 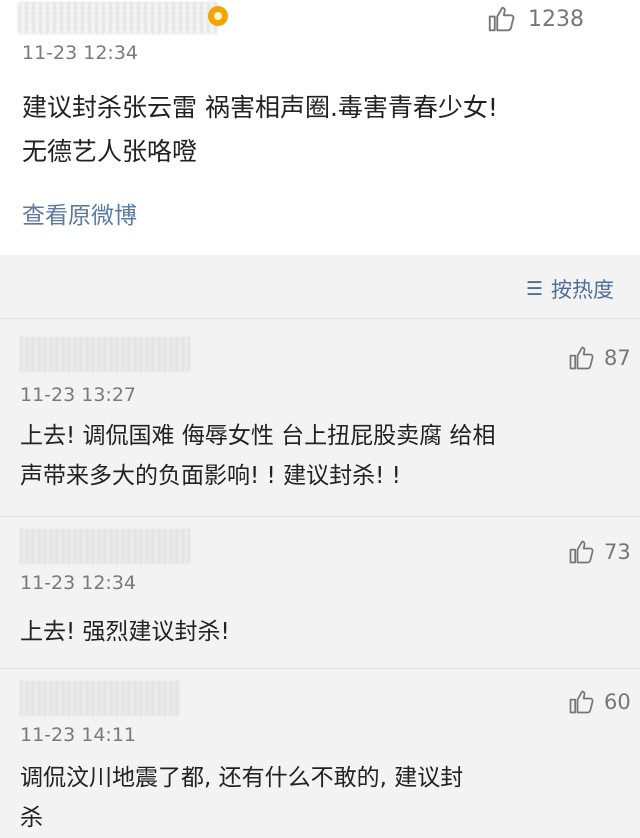 What do you see at coordinates (125, 632) in the screenshot?
I see `comment-text-line: 上去! 强烈建议封杀!` at bounding box center [125, 632].